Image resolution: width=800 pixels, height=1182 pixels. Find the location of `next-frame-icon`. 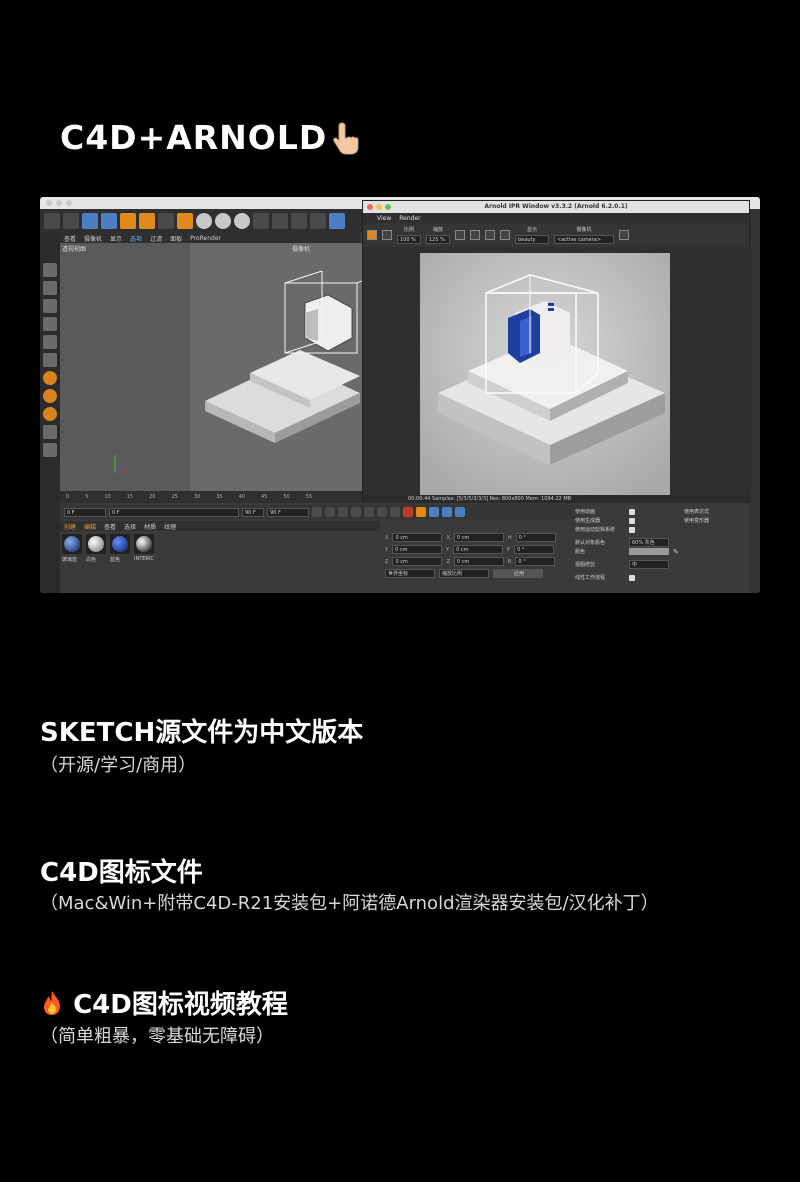

next-frame-icon is located at coordinates (369, 512).